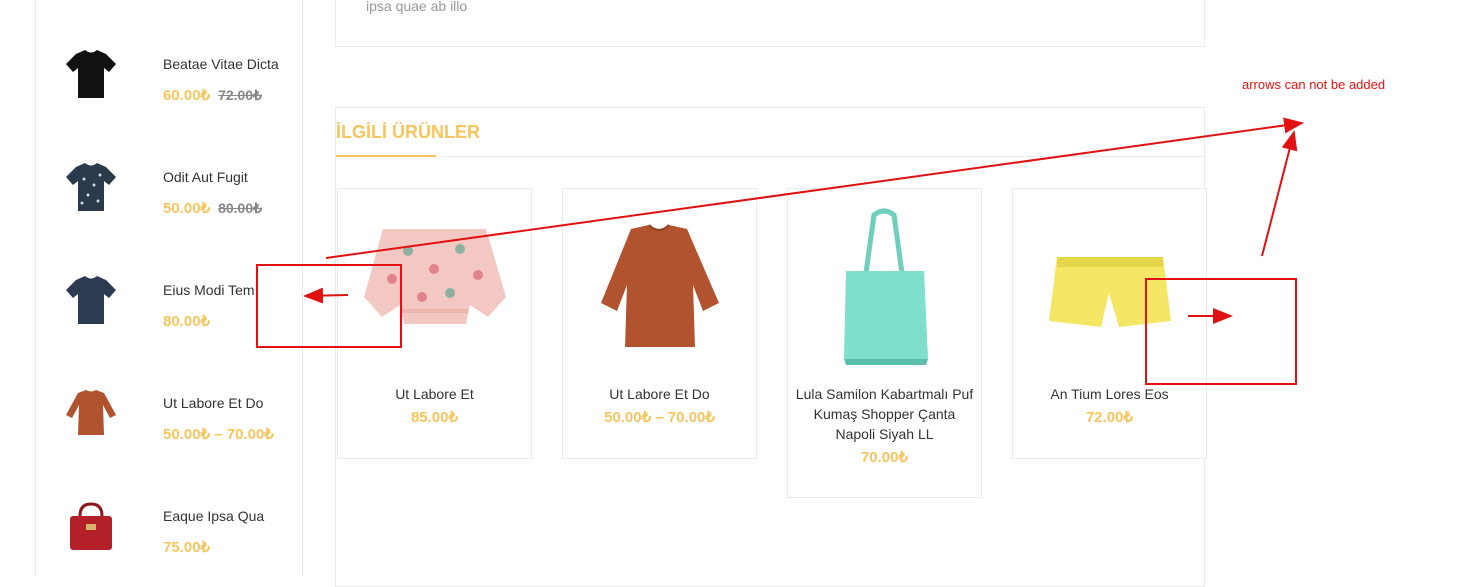  What do you see at coordinates (1279, 193) in the screenshot?
I see `pointer-arrow-short` at bounding box center [1279, 193].